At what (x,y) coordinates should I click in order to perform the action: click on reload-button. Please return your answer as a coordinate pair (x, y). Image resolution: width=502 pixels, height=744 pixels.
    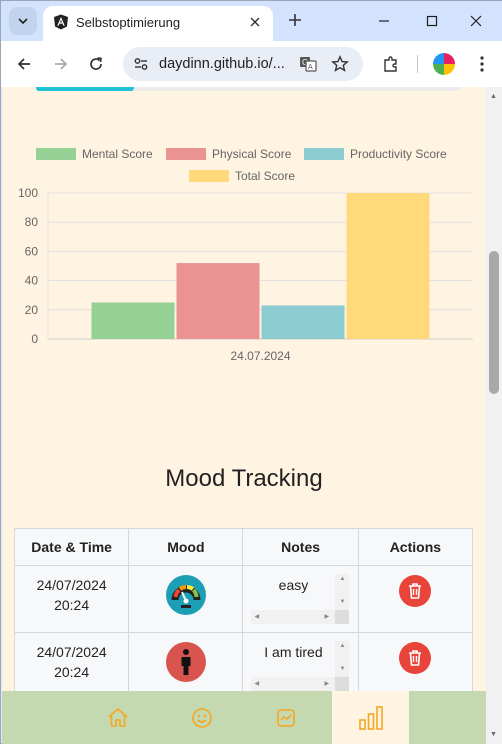
    Looking at the image, I should click on (96, 64).